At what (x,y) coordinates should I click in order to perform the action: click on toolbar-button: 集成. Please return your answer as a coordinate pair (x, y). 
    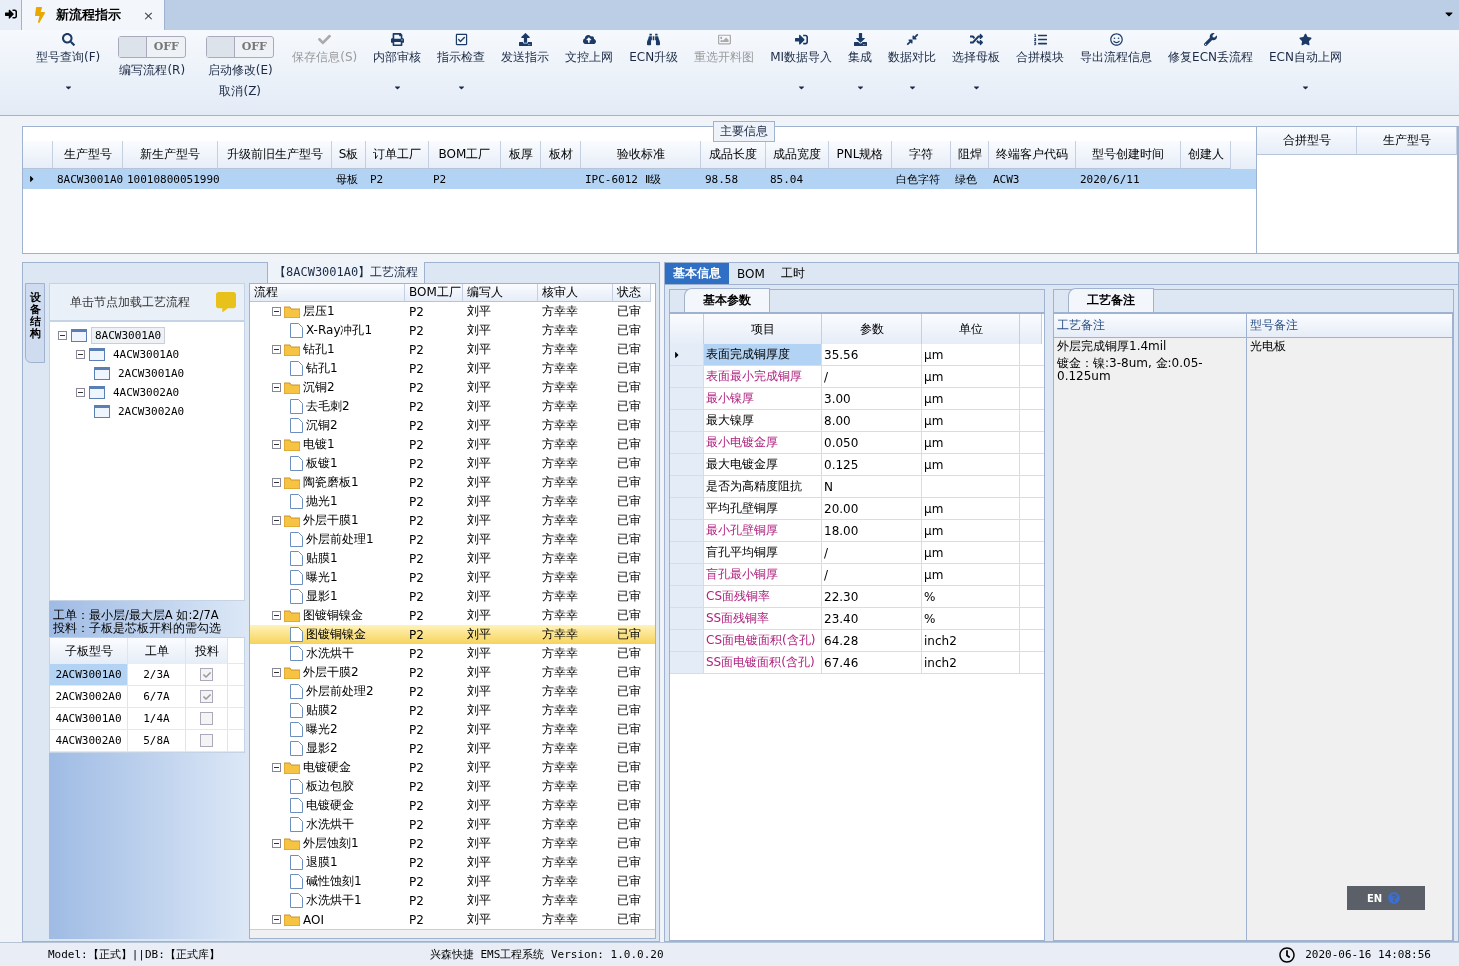
    Looking at the image, I should click on (860, 65).